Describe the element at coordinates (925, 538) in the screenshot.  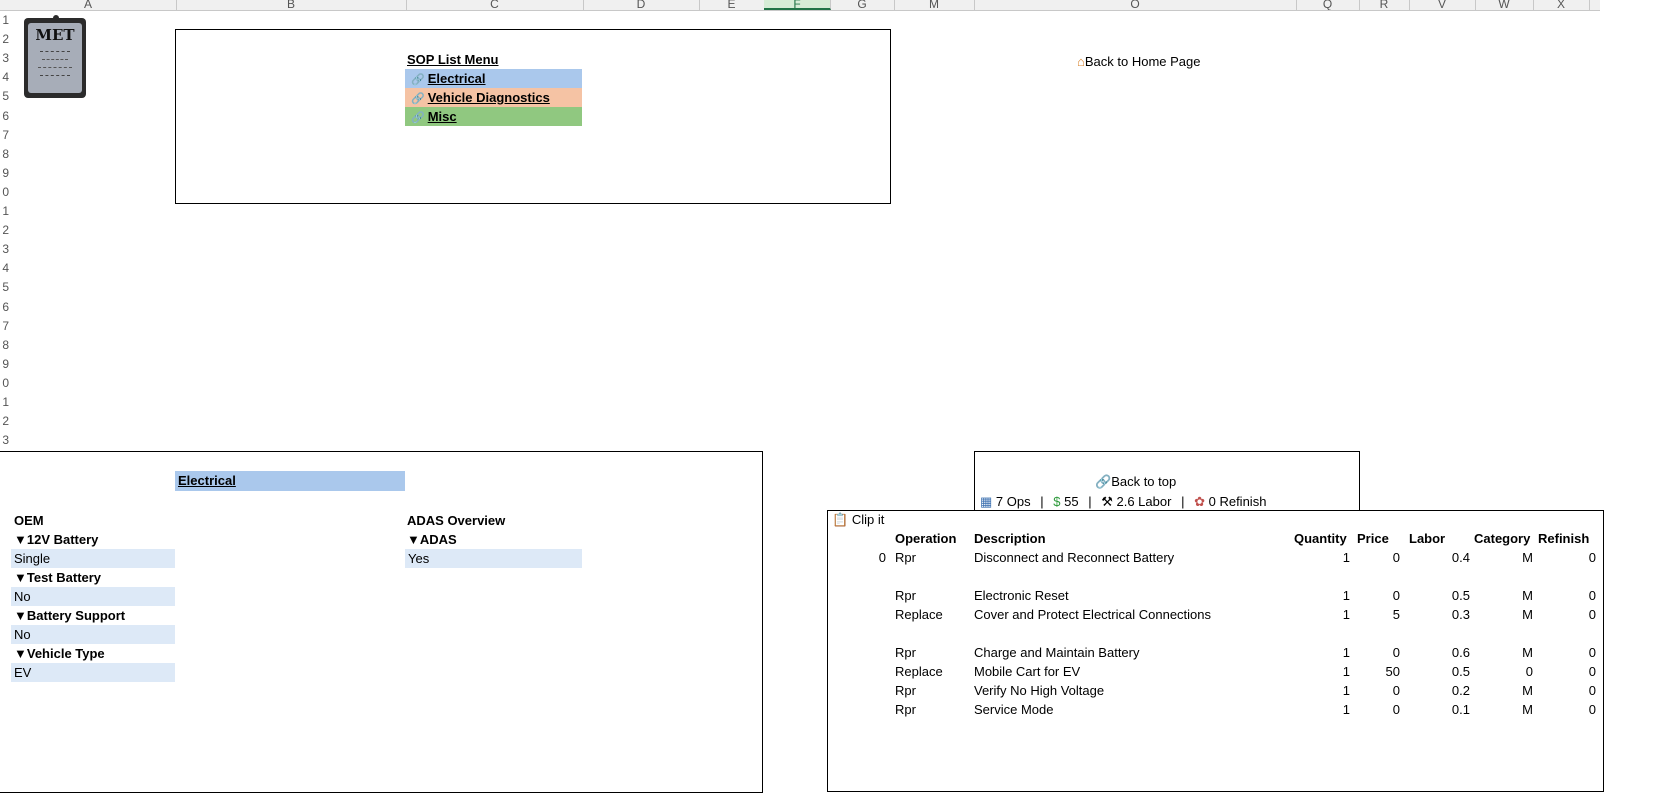
I see `column-header-operation: Operation` at that location.